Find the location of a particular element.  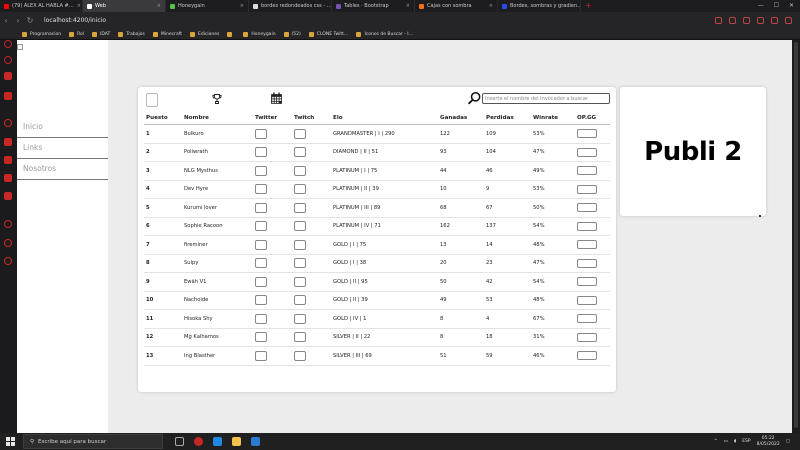

bookmark-item: IDAT is located at coordinates (101, 34).